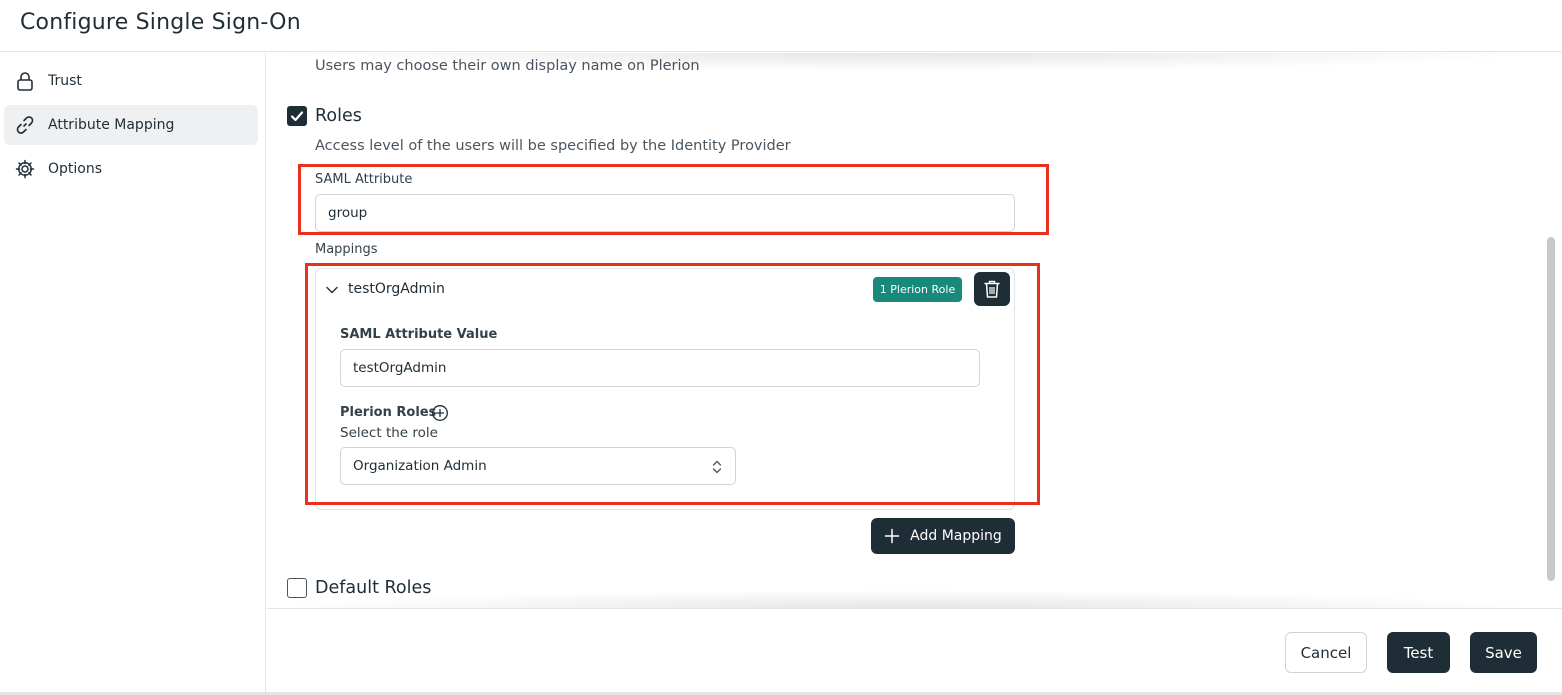 The width and height of the screenshot is (1562, 695). I want to click on sidebar-item-label: Trust, so click(65, 81).